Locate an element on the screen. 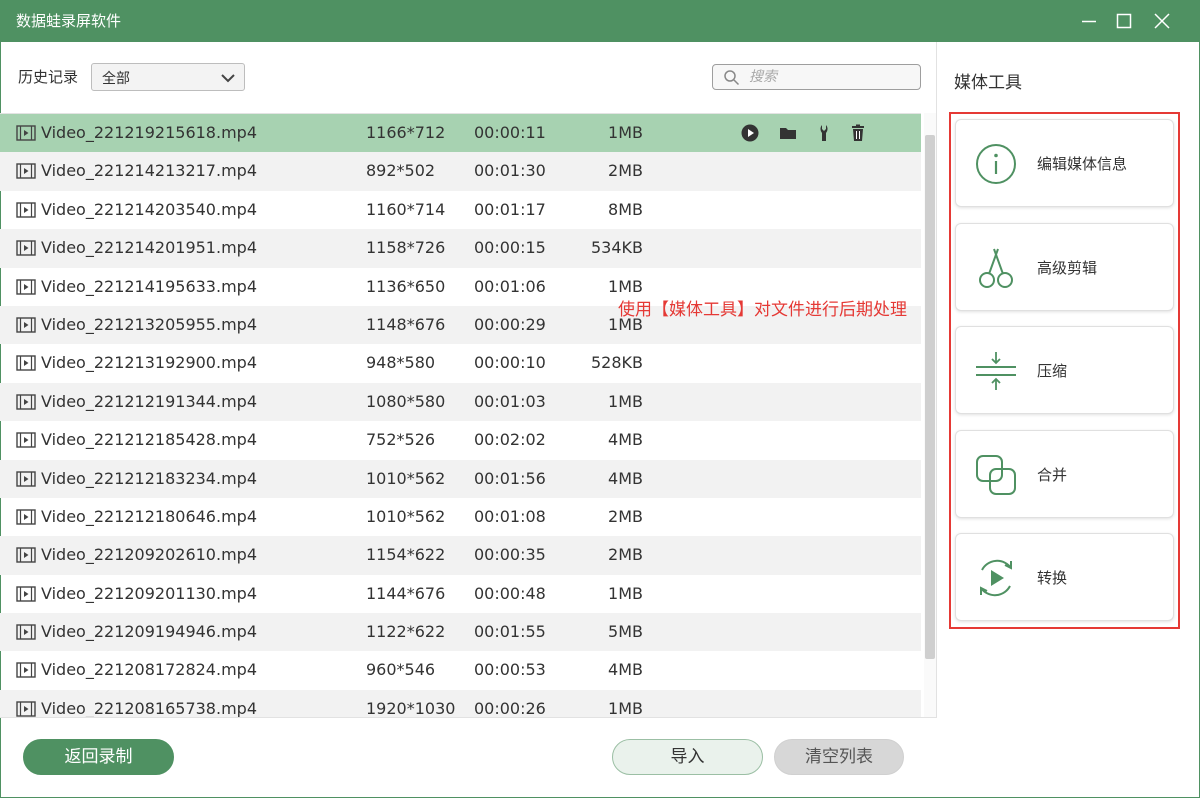 Image resolution: width=1200 pixels, height=798 pixels. file-resolution: 1122*622 is located at coordinates (406, 632).